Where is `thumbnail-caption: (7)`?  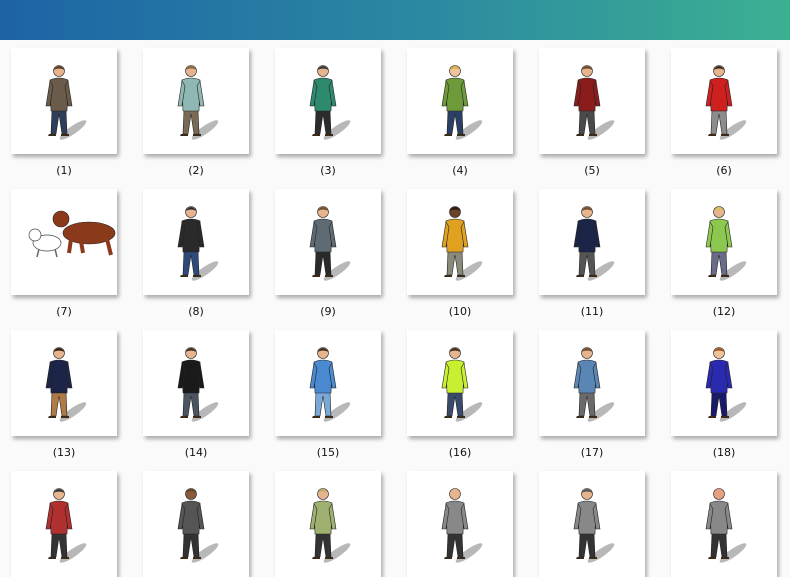 thumbnail-caption: (7) is located at coordinates (64, 311).